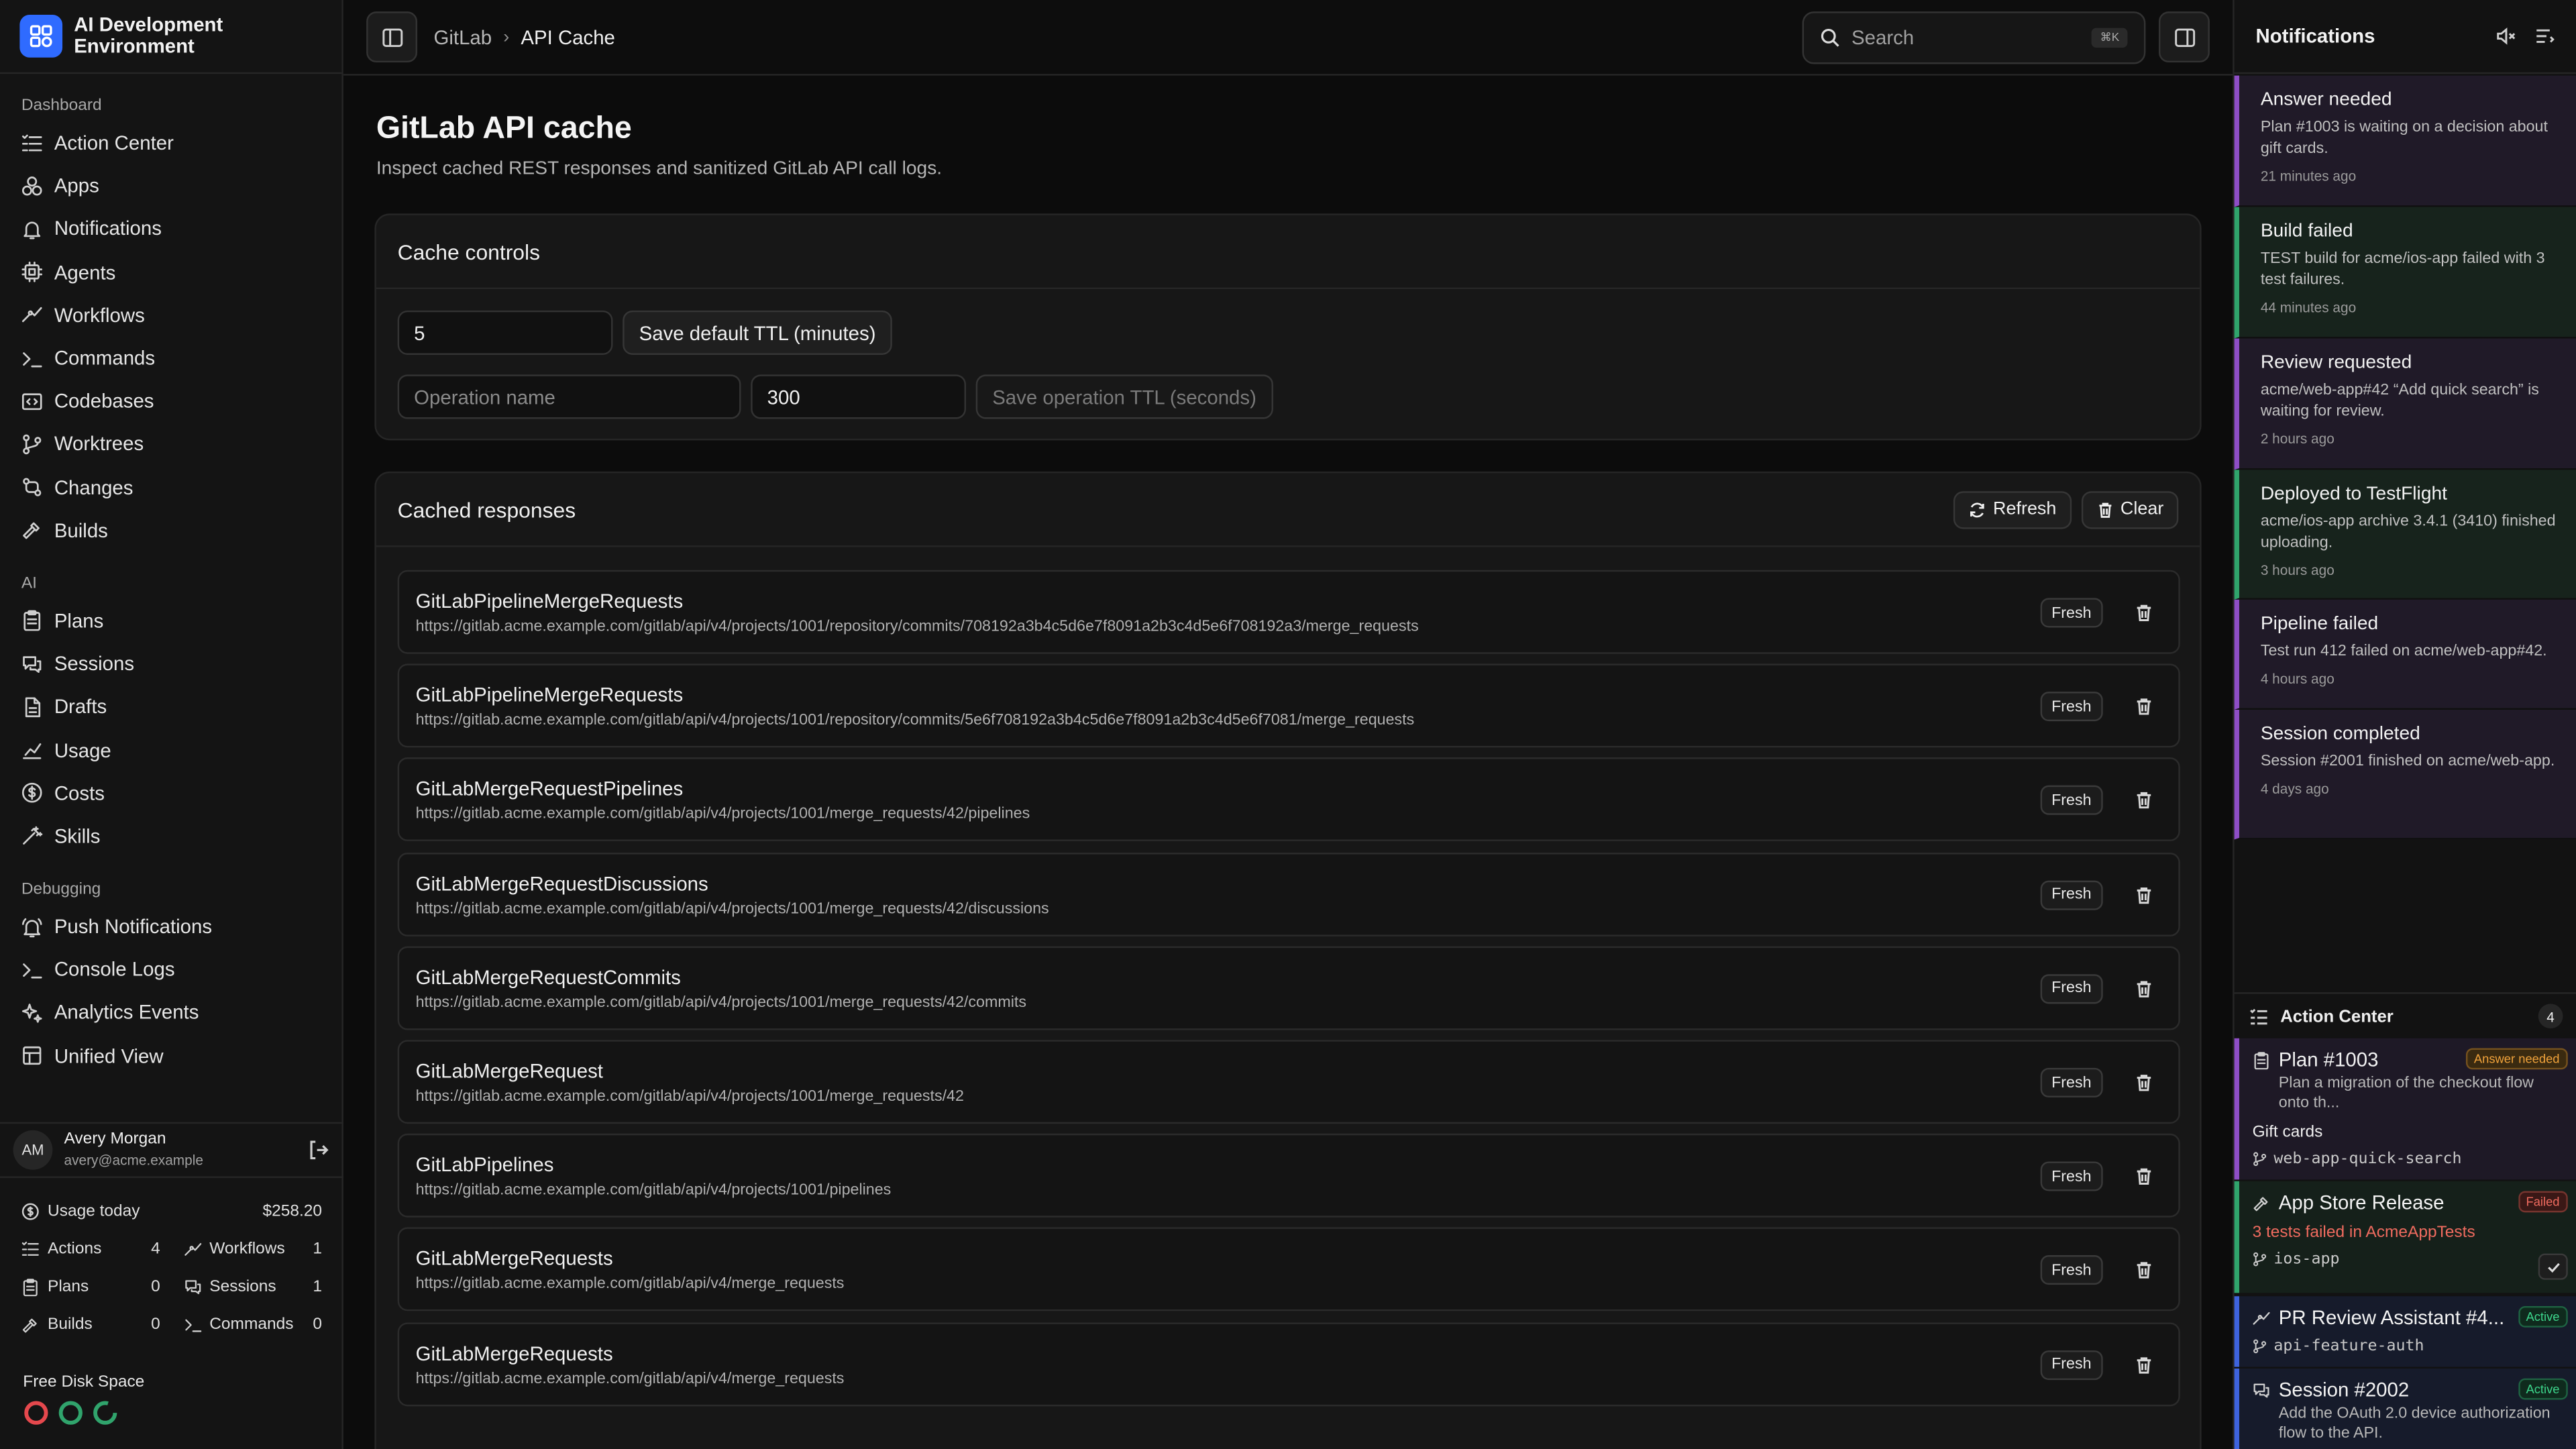 This screenshot has height=1449, width=2576. Describe the element at coordinates (155, 1287) in the screenshot. I see `stat-value: 0` at that location.